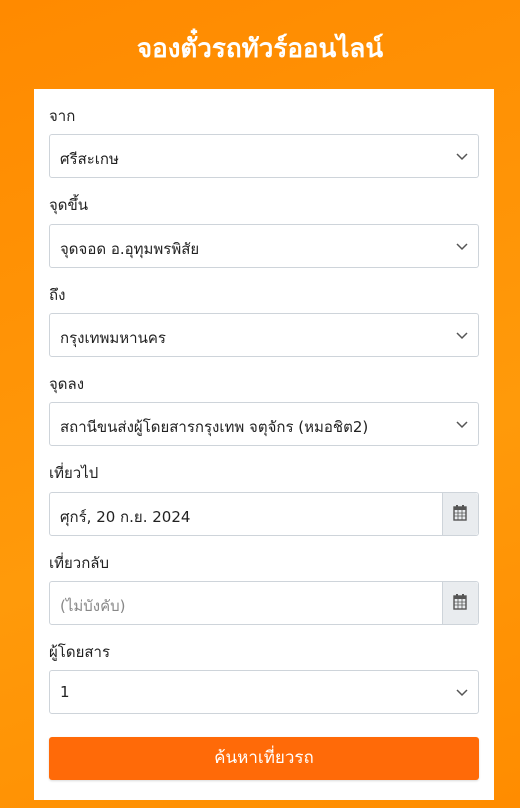  I want to click on to-value: กรุงเทพมหานคร, so click(113, 338).